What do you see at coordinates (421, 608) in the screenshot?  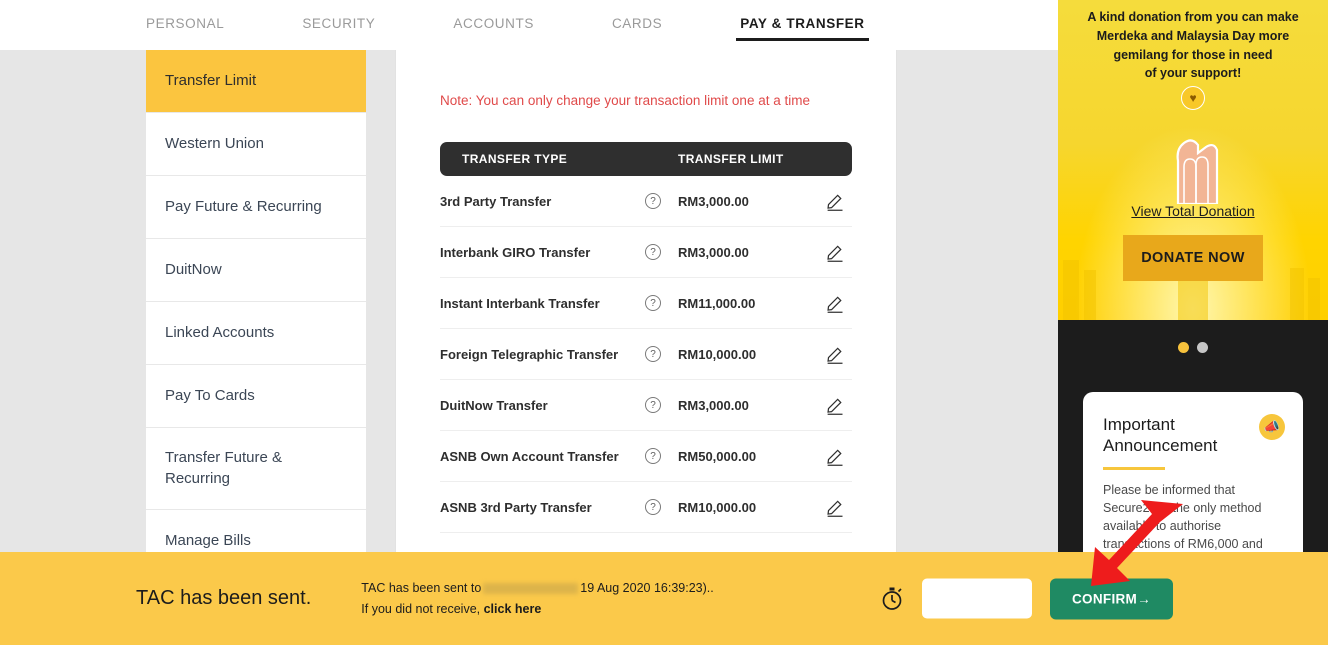 I see `tac-retry-prefix: If you did not receive,` at bounding box center [421, 608].